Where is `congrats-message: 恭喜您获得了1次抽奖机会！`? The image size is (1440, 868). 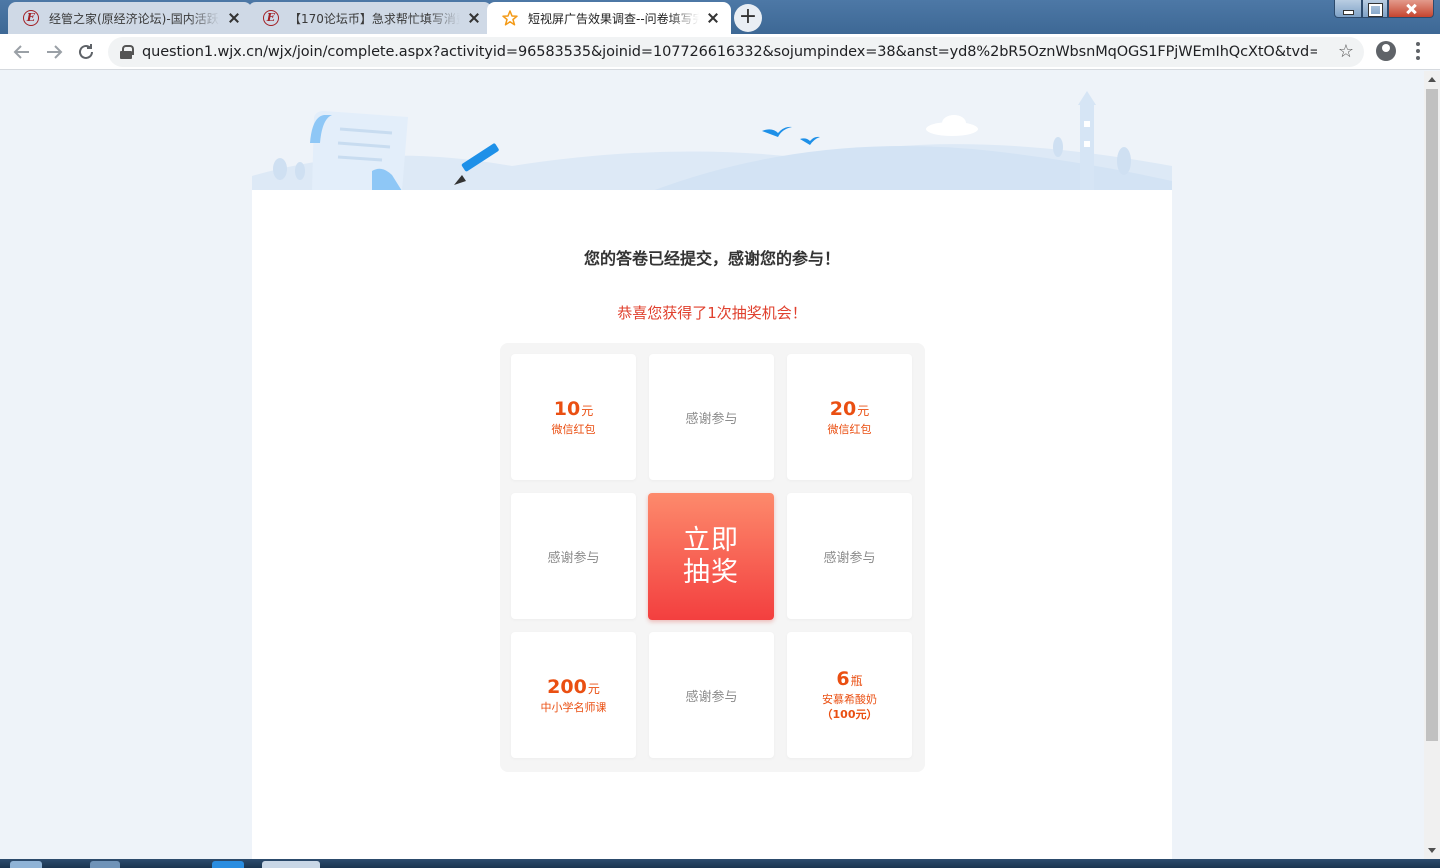
congrats-message: 恭喜您获得了1次抽奖机会！ is located at coordinates (712, 313).